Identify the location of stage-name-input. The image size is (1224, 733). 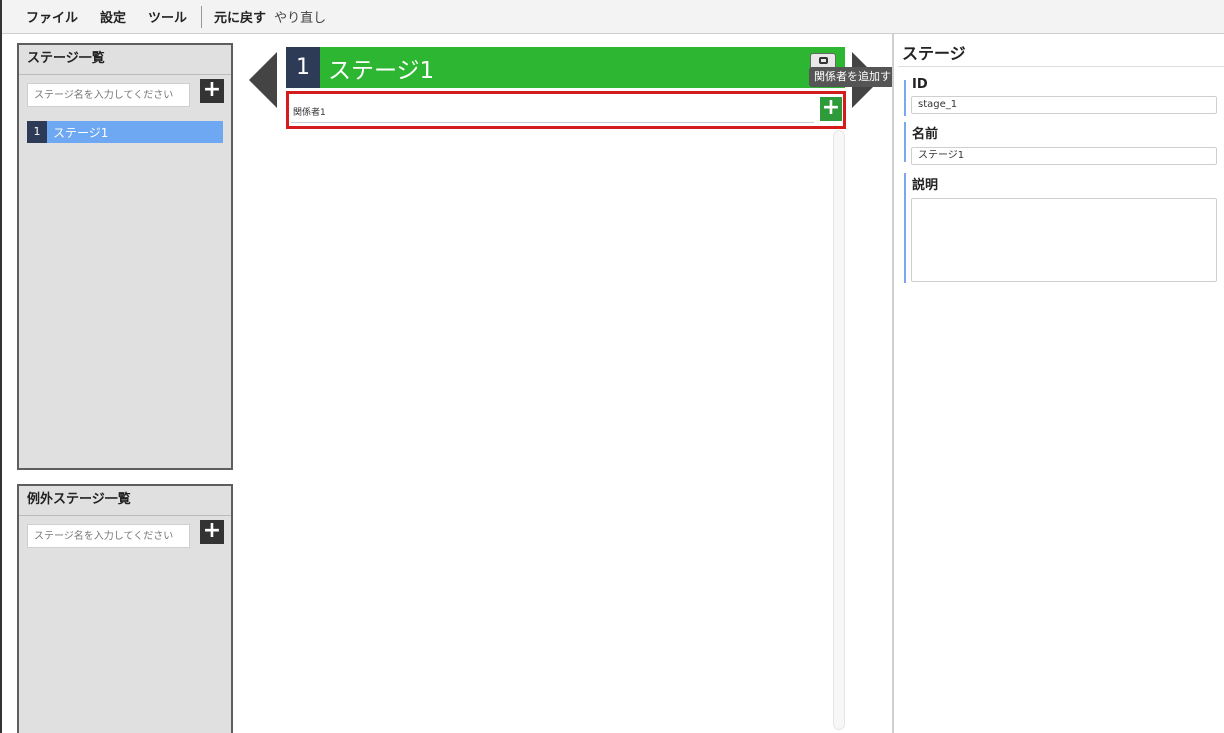
(108, 95).